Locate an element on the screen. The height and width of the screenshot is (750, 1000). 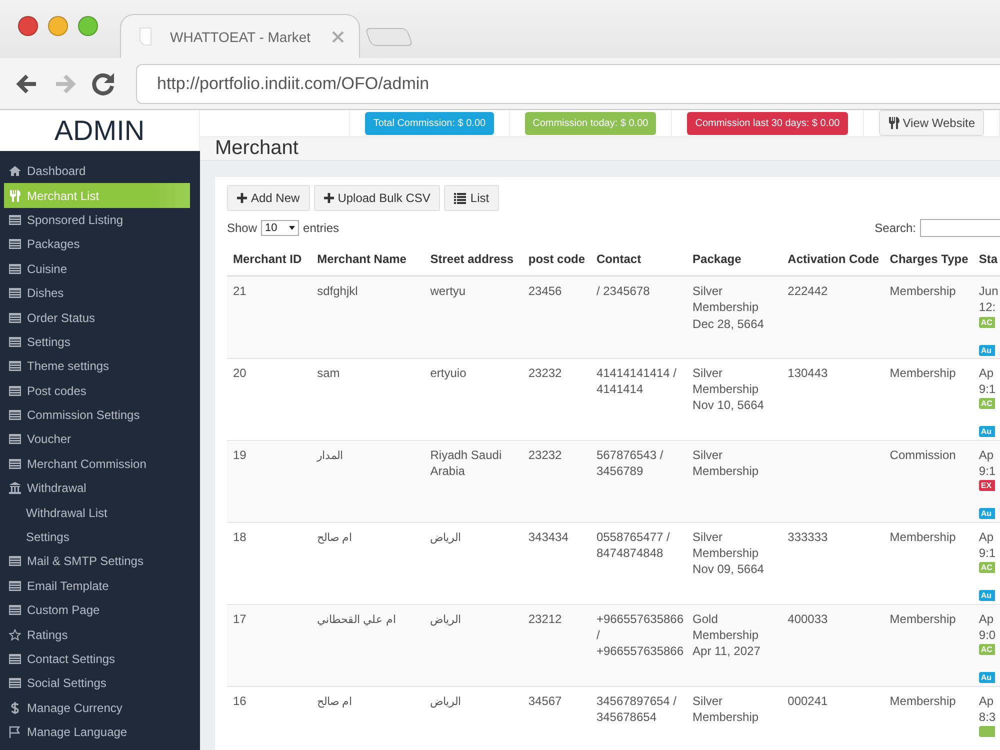
sidebar-item: Post codes is located at coordinates (95, 390).